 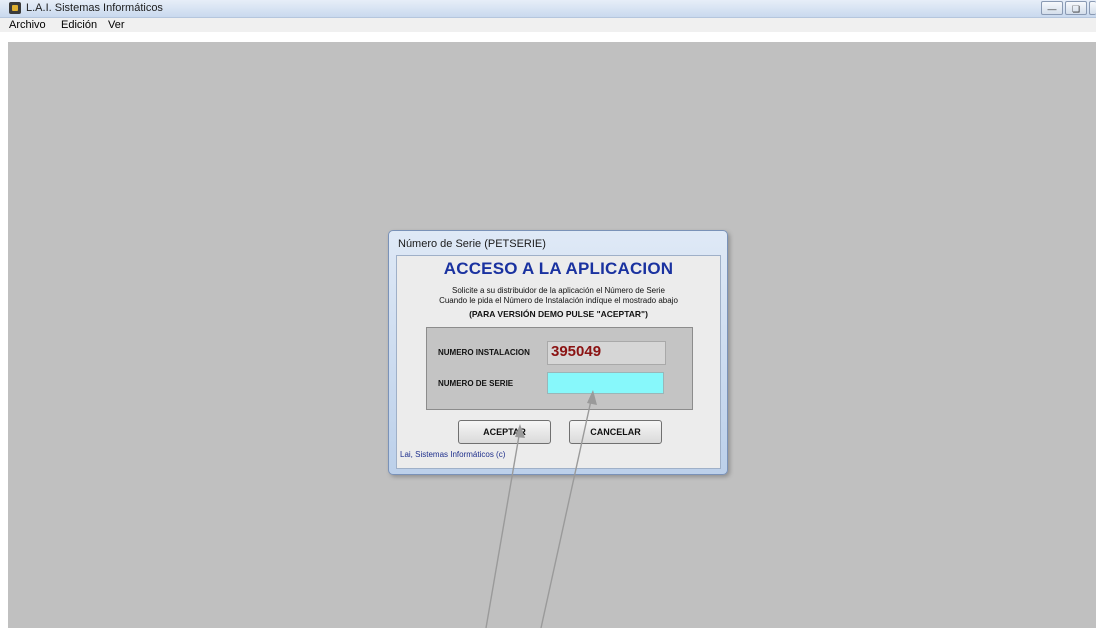 I want to click on serial-number-input, so click(x=605, y=383).